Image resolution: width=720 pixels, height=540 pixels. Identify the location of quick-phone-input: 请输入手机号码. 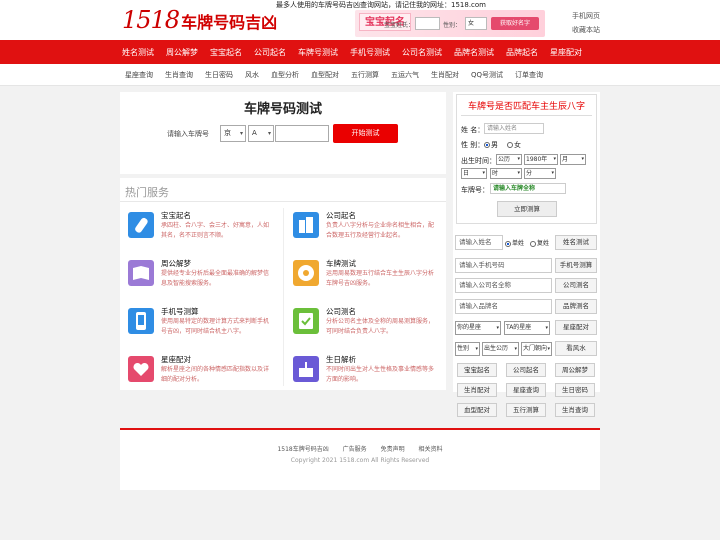
(503, 265).